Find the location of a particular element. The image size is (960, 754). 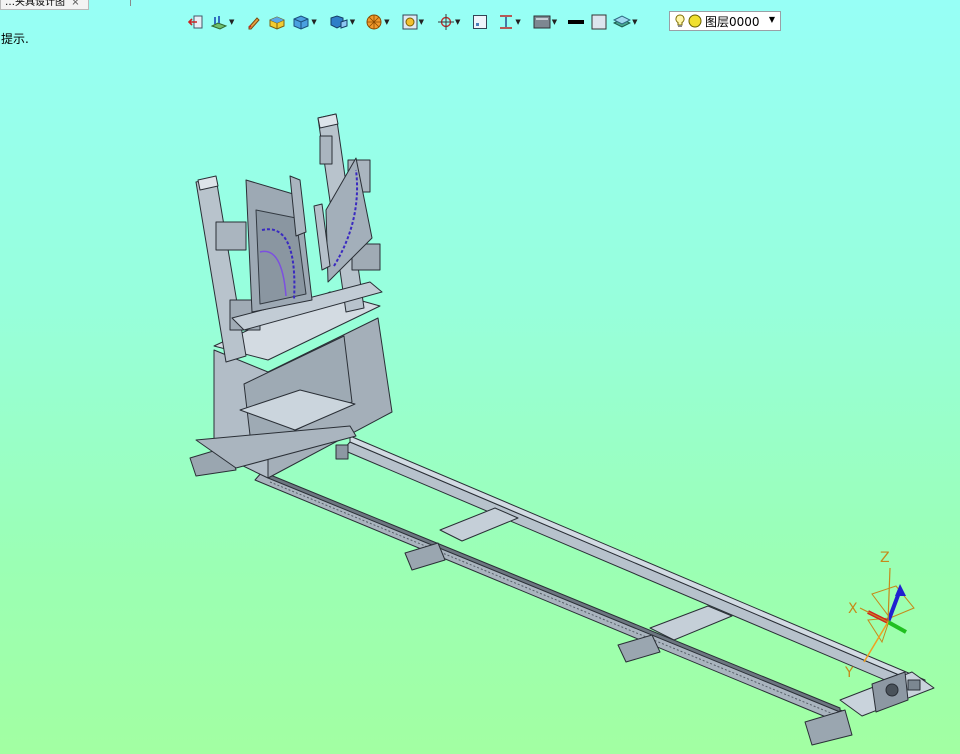

axis-z-label: Z is located at coordinates (885, 558).